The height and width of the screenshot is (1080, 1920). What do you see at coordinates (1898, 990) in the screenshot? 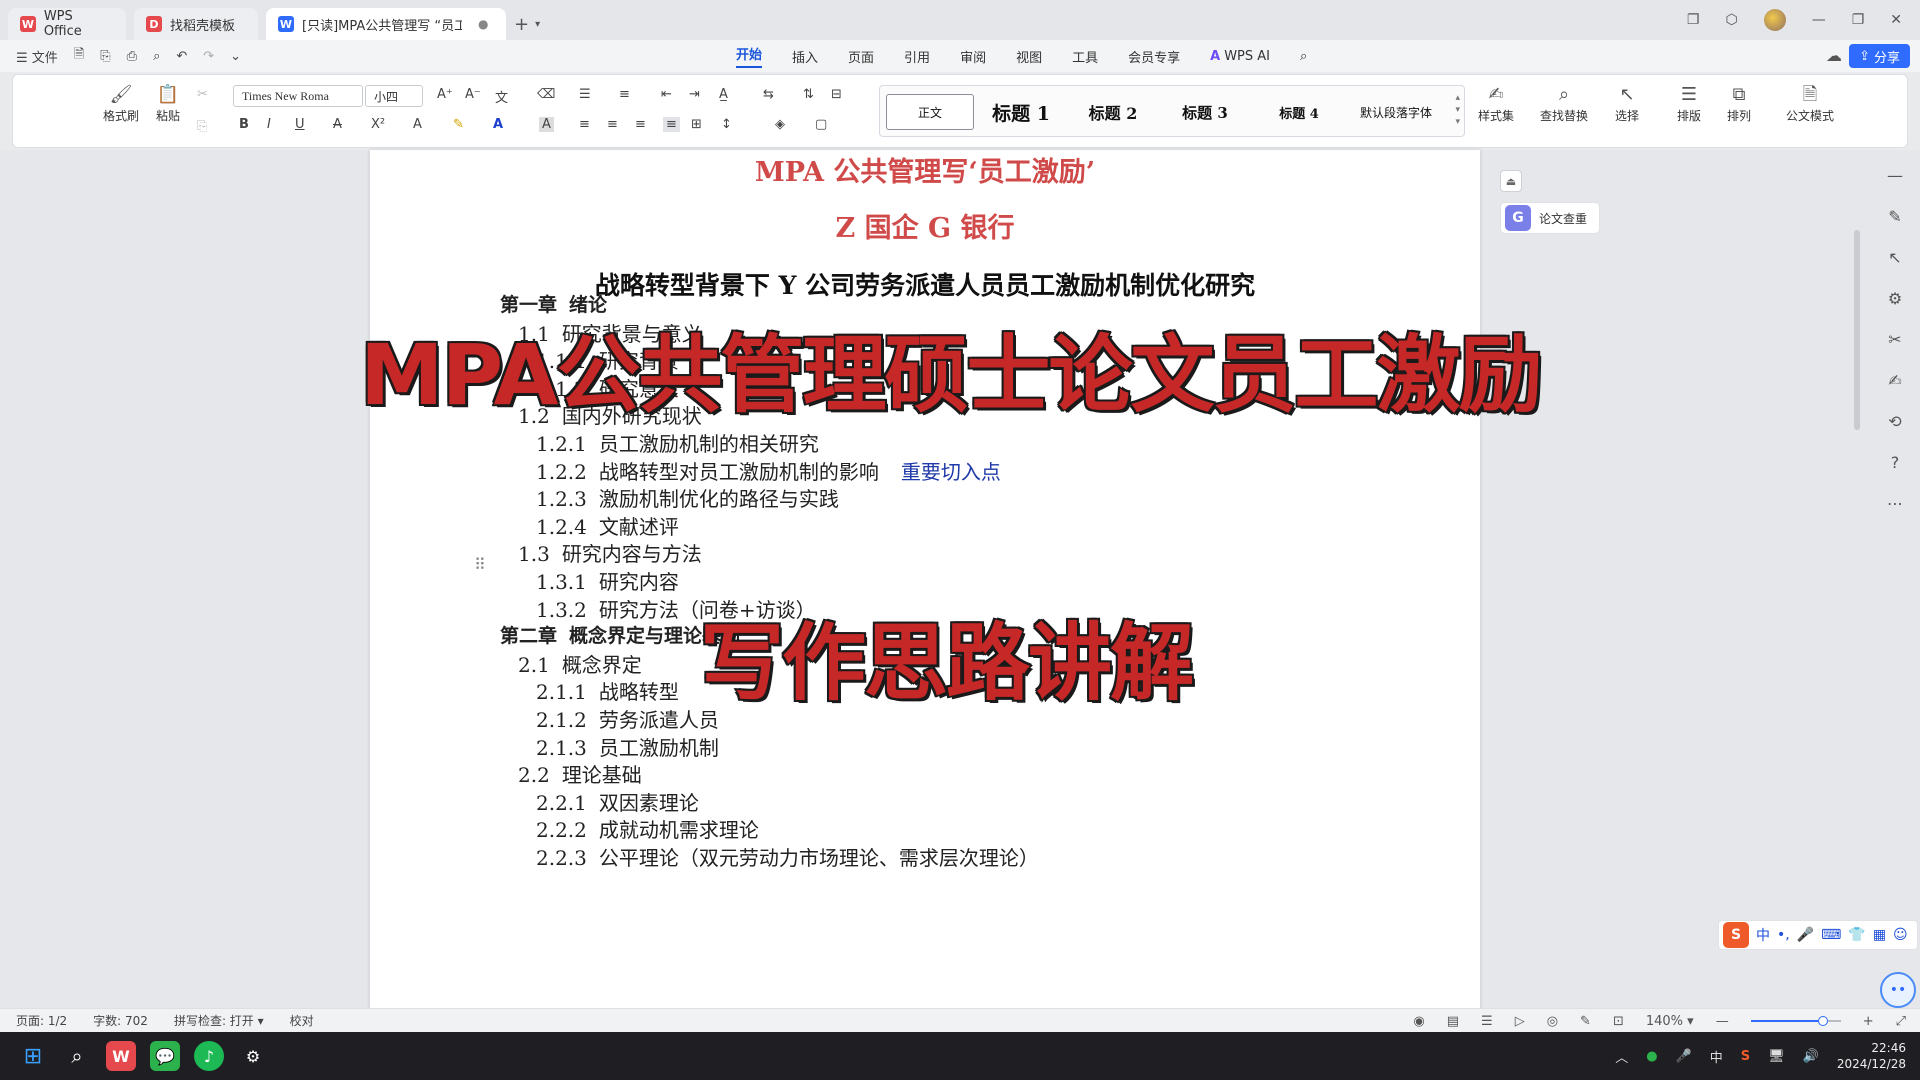
I see `assistant-bot-icon: ••` at bounding box center [1898, 990].